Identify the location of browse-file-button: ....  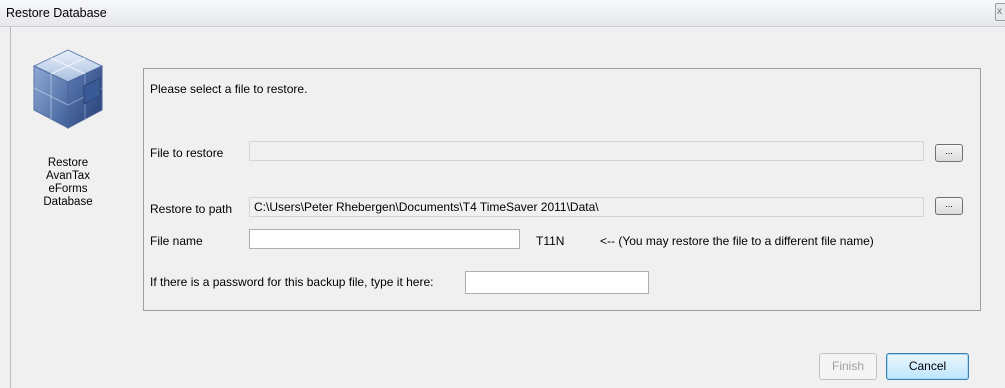
(949, 153).